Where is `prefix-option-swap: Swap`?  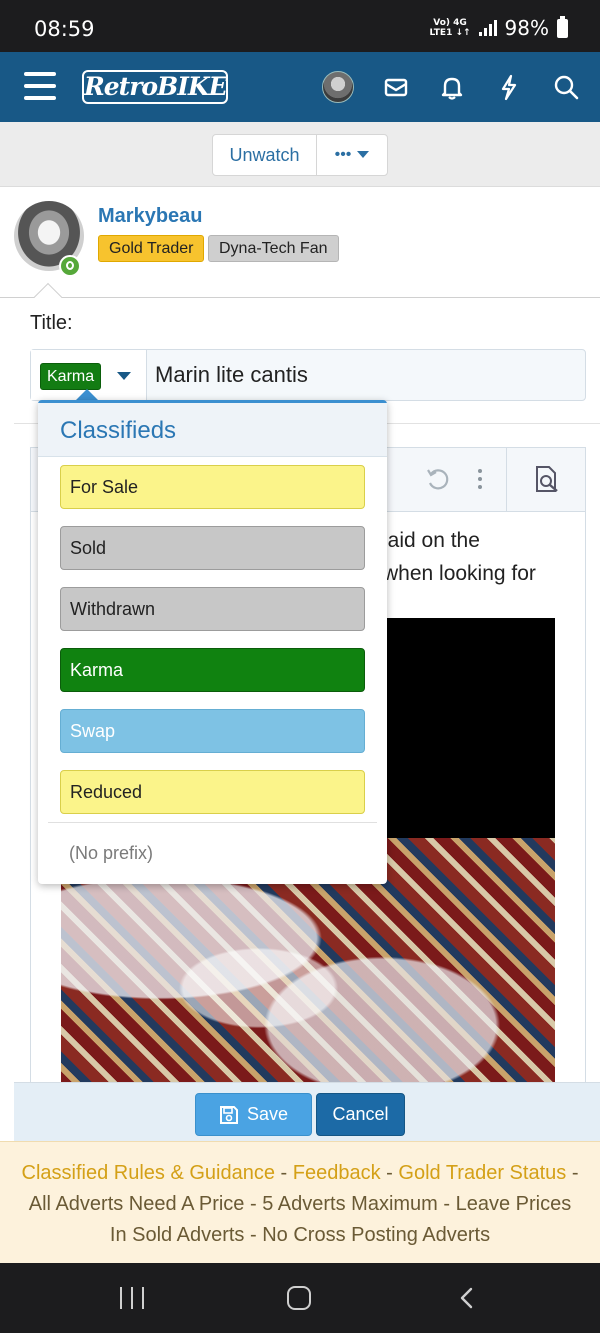 prefix-option-swap: Swap is located at coordinates (212, 731).